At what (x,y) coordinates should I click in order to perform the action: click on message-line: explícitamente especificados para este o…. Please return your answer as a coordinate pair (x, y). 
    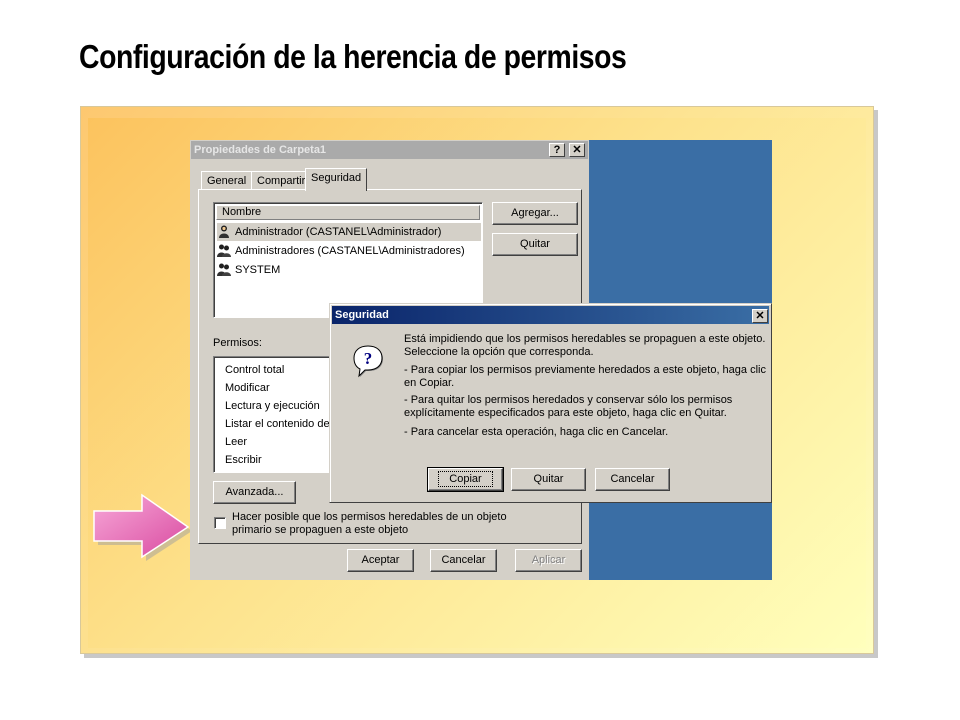
    Looking at the image, I should click on (565, 413).